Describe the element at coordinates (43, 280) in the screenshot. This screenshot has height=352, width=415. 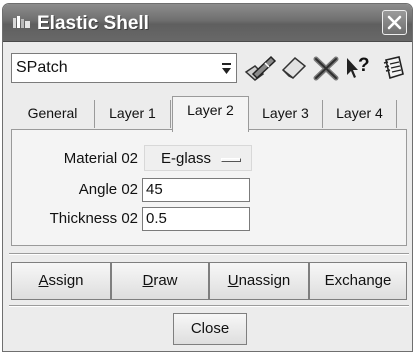
I see `assign-mnemonic: A` at that location.